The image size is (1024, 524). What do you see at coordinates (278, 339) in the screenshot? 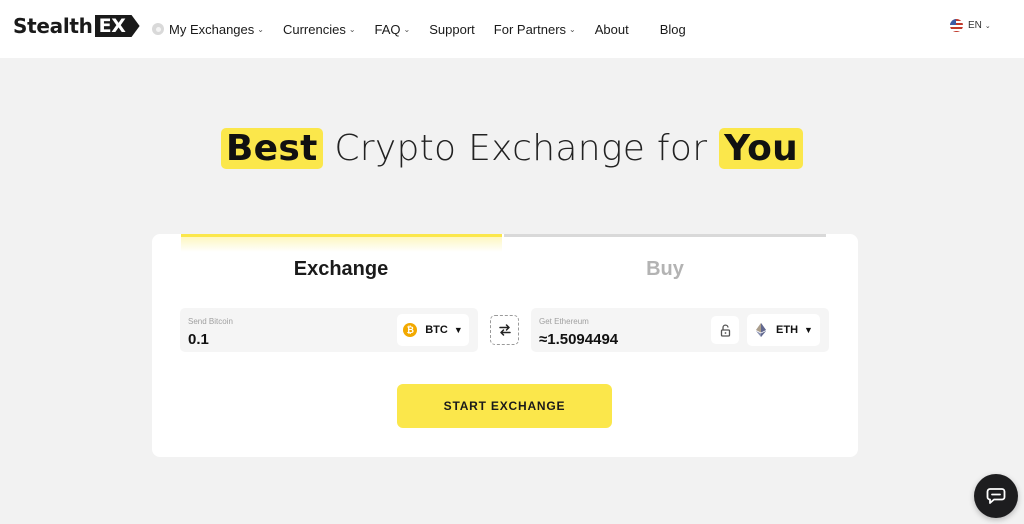
I see `send-amount-input` at bounding box center [278, 339].